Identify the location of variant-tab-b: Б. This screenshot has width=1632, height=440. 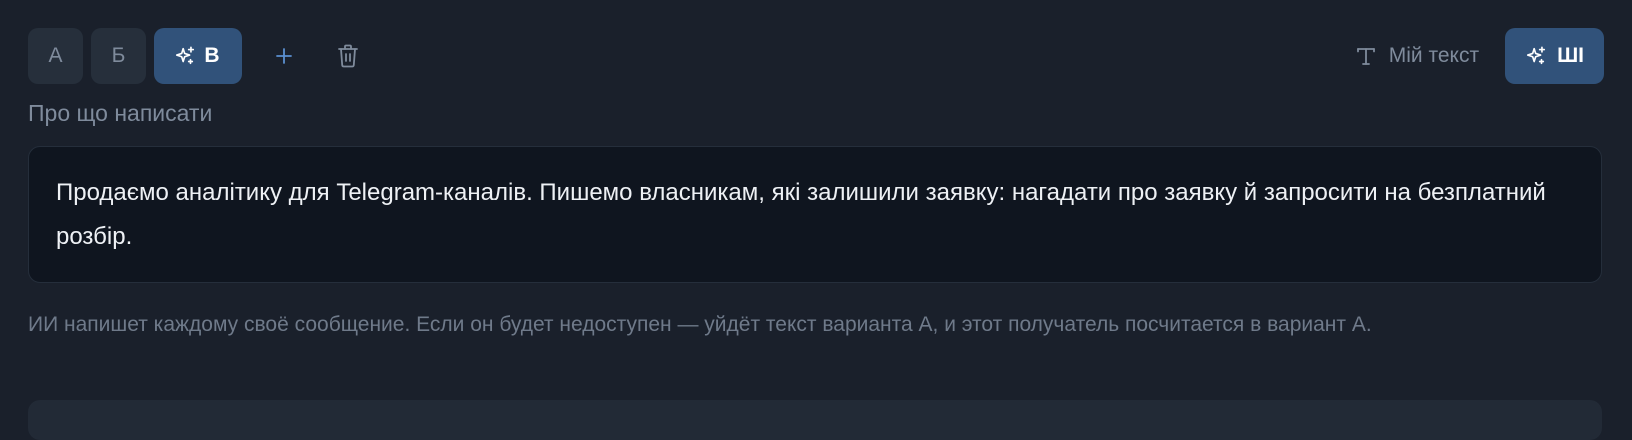
(118, 56).